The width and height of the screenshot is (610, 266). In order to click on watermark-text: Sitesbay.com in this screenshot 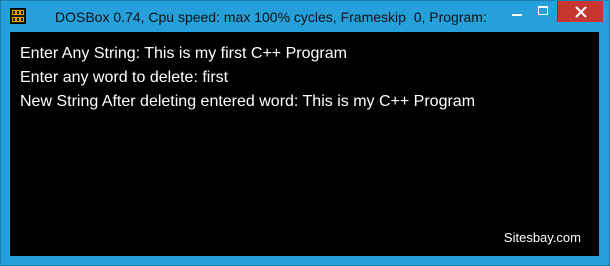, I will do `click(542, 237)`.